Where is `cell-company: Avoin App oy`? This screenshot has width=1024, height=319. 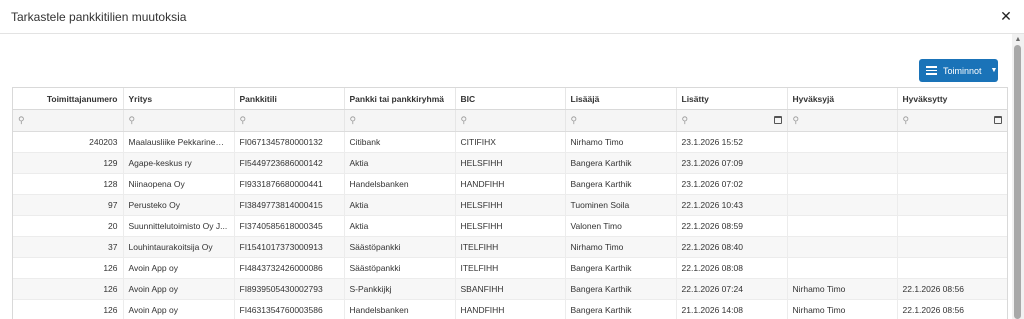
cell-company: Avoin App oy is located at coordinates (179, 309).